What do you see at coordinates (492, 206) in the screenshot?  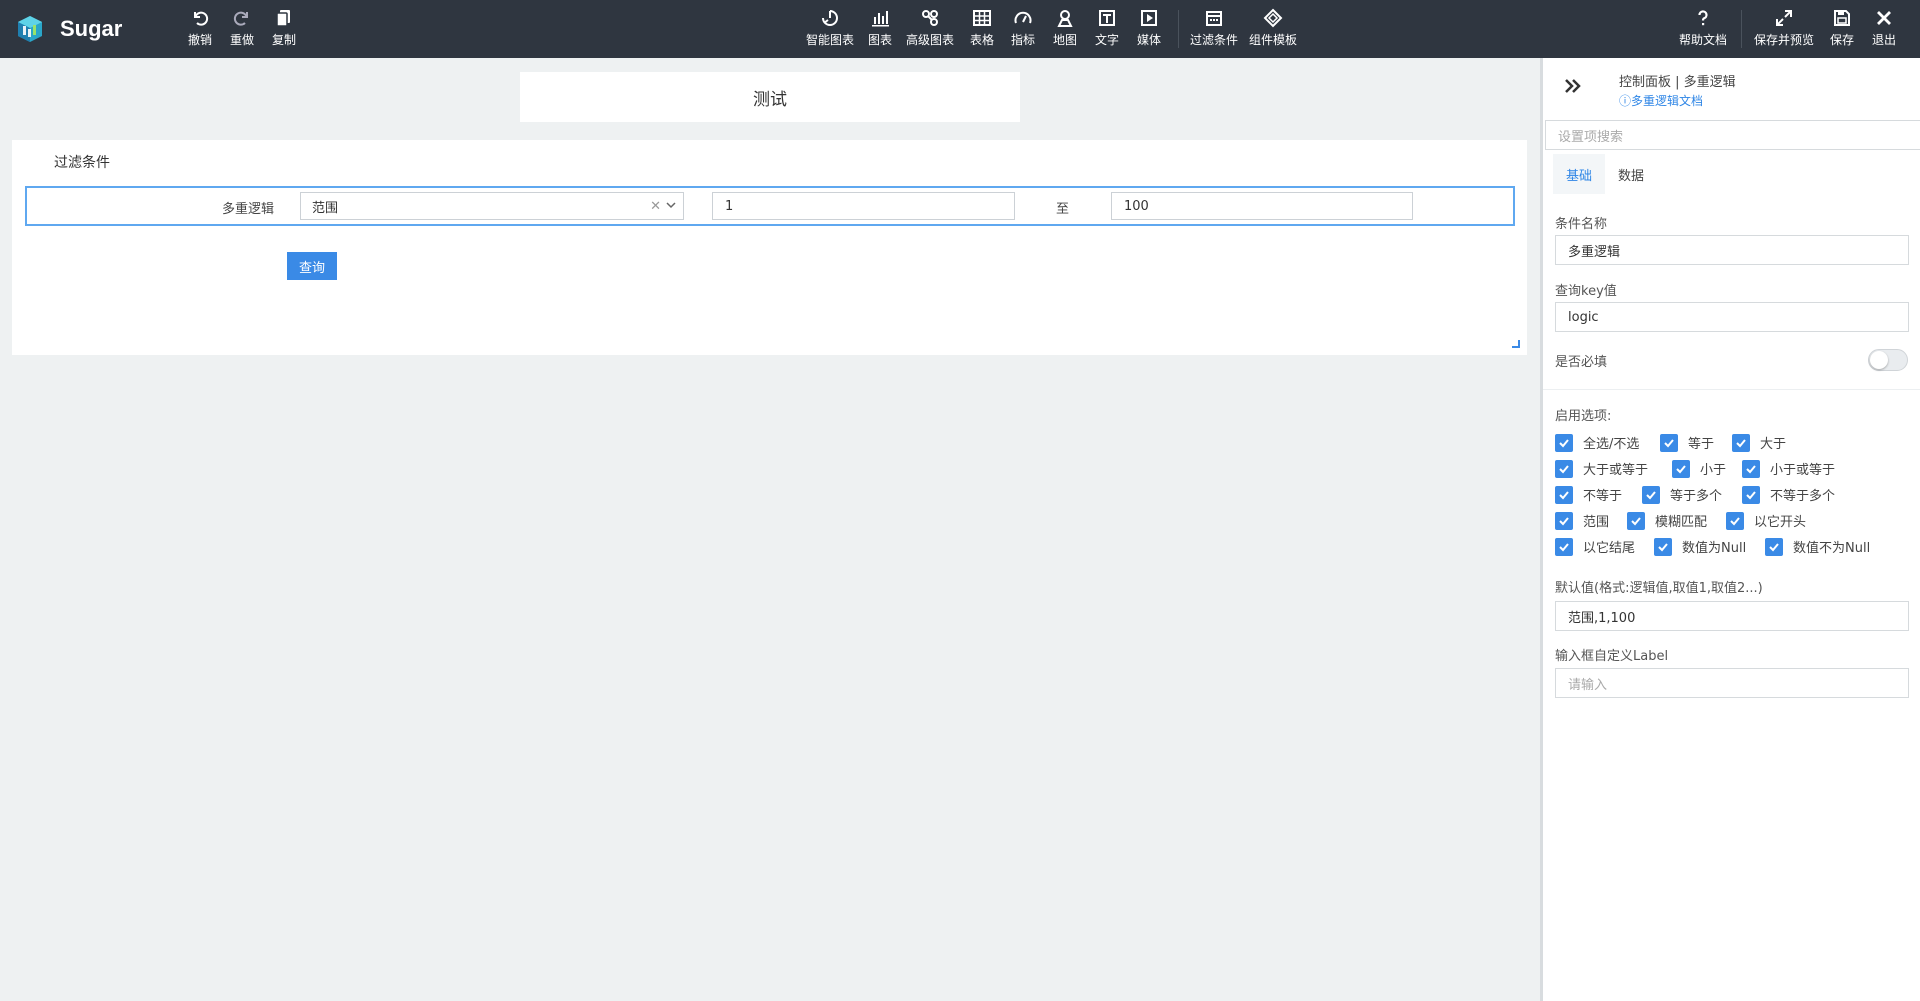 I see `logic-select: 范围 ✕` at bounding box center [492, 206].